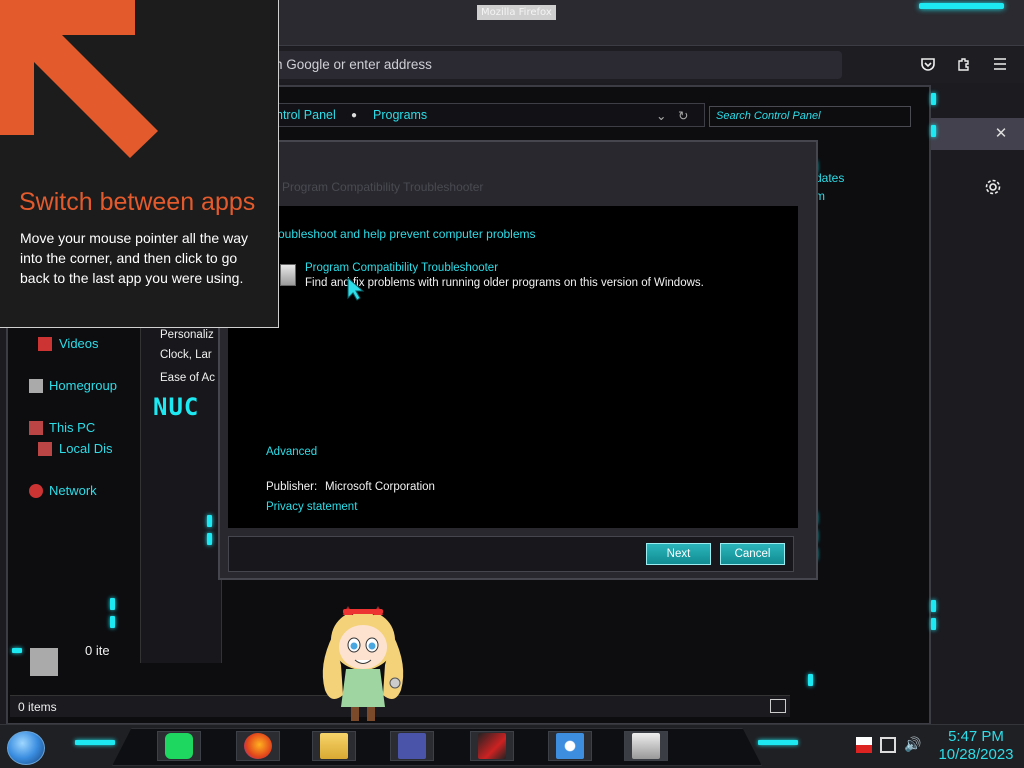 The height and width of the screenshot is (768, 1024). Describe the element at coordinates (516, 12) in the screenshot. I see `window-title: Mozilla Firefox` at that location.